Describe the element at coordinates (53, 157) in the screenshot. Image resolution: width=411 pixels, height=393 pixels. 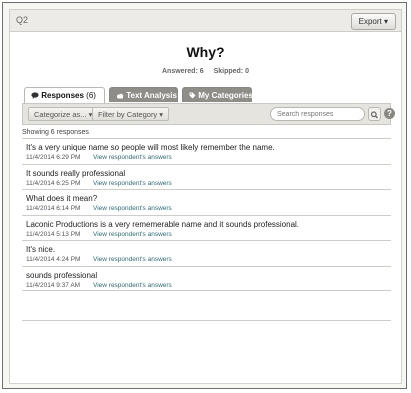
I see `response-date: 11/4/2014 6:29 PM` at that location.